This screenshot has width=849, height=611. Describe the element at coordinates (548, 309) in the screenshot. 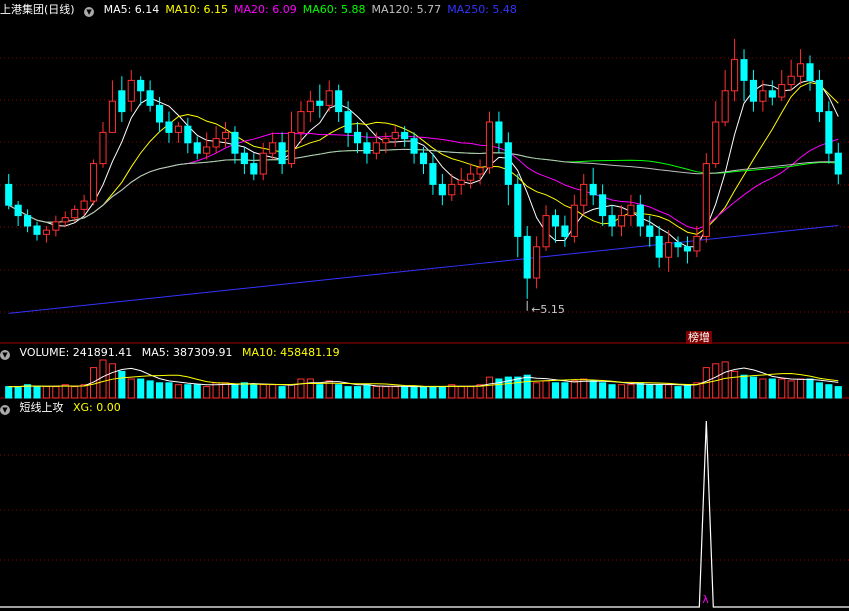

I see `low-label: ←5.15` at that location.